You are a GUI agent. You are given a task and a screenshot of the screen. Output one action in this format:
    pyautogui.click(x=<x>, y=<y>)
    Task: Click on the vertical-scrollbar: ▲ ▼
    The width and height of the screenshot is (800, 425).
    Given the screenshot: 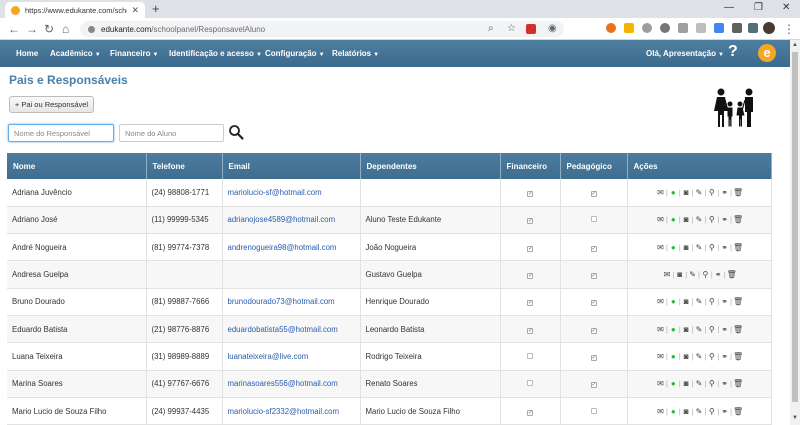 What is the action you would take?
    pyautogui.click(x=795, y=232)
    